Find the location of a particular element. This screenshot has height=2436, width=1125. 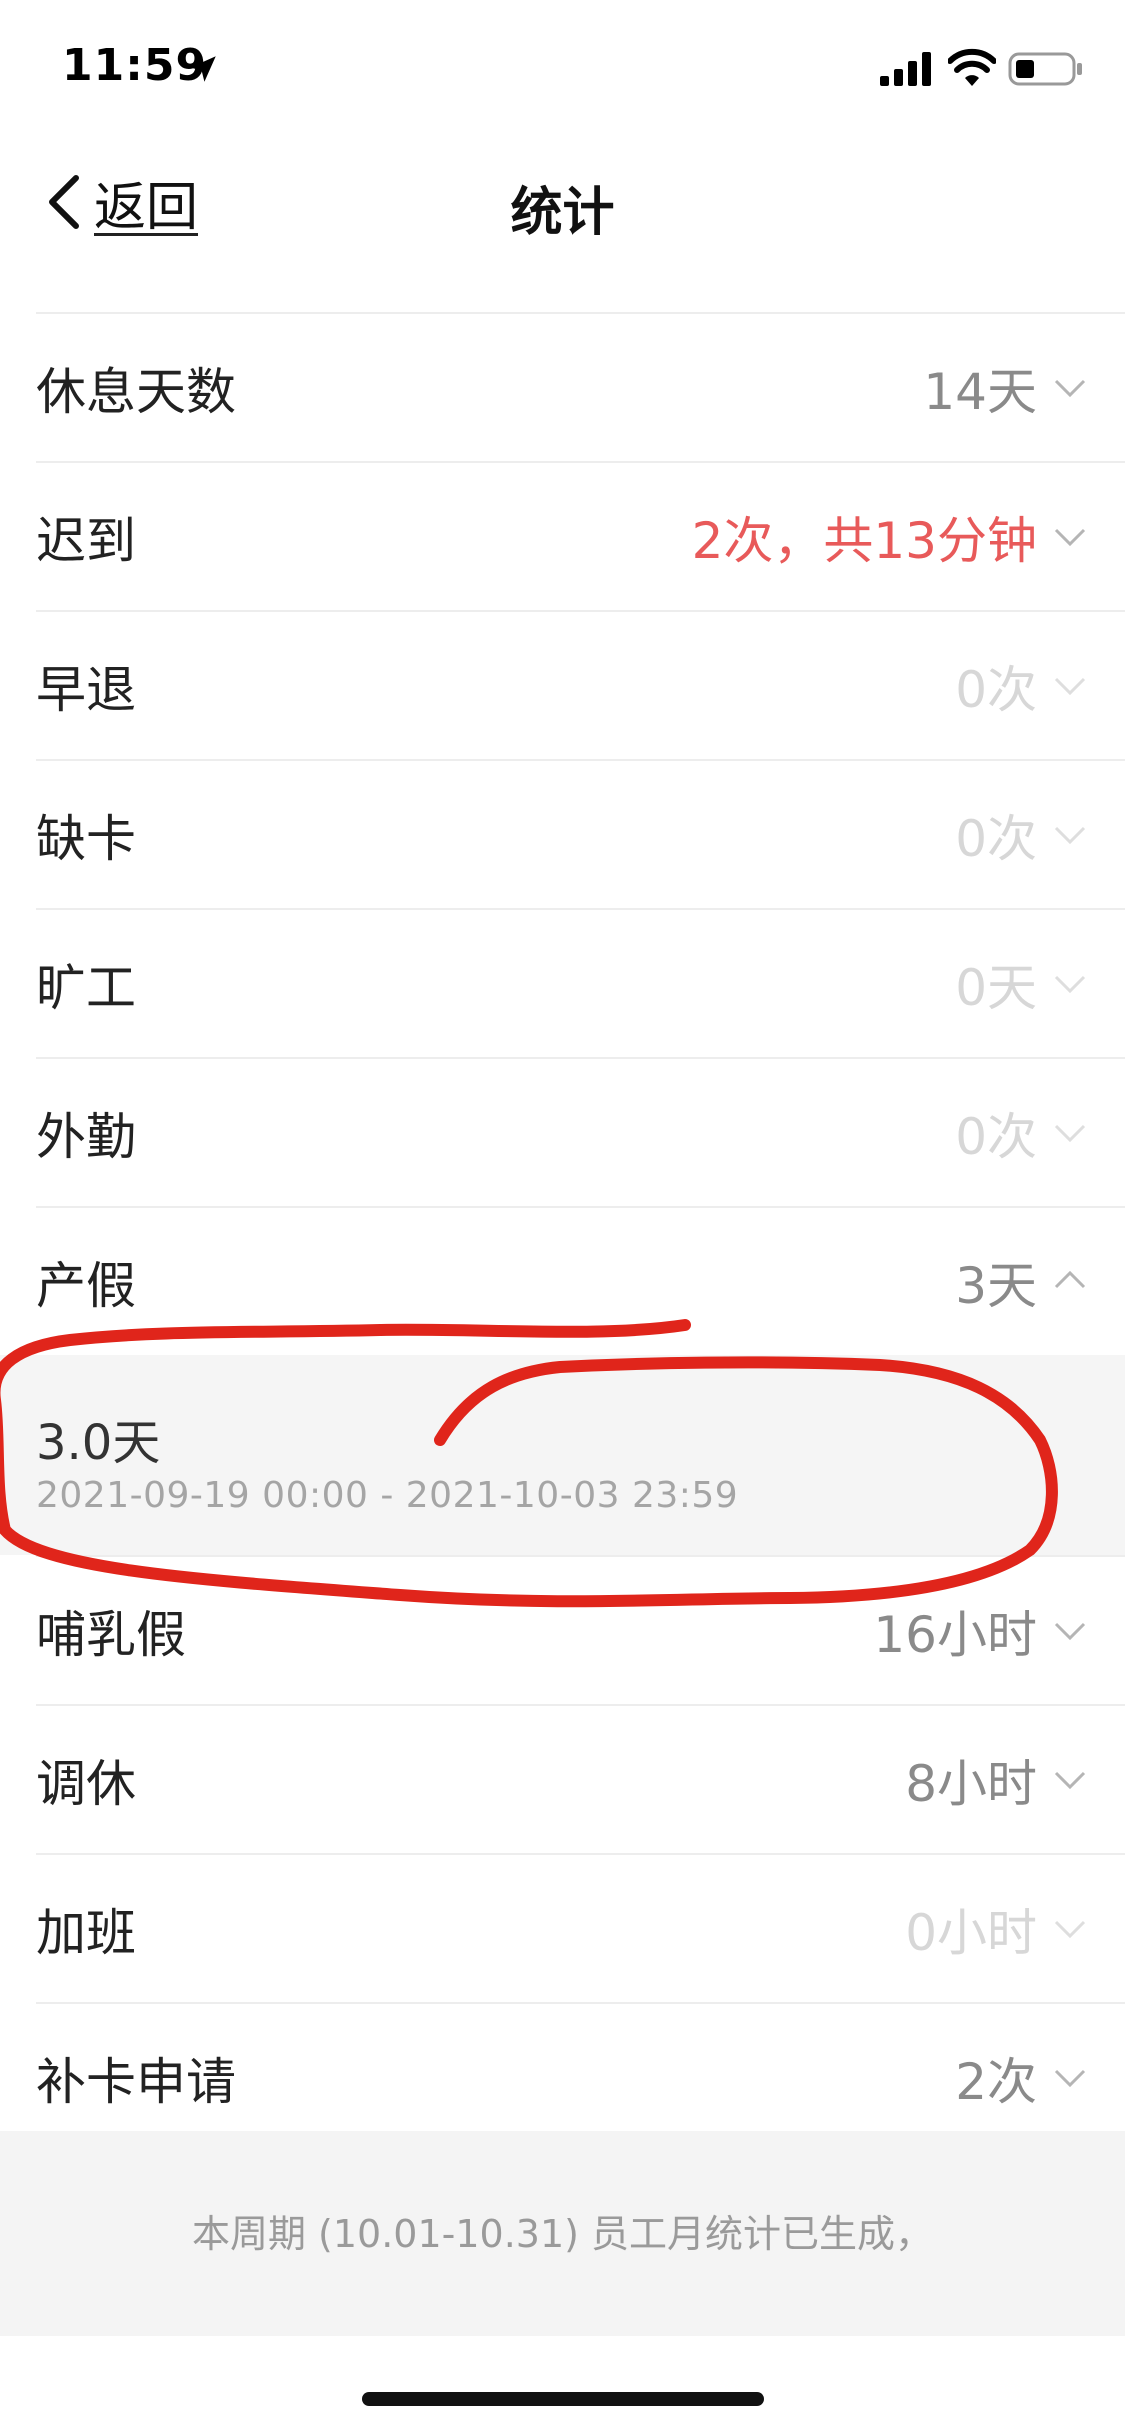

page-title: 统计 is located at coordinates (562, 213).